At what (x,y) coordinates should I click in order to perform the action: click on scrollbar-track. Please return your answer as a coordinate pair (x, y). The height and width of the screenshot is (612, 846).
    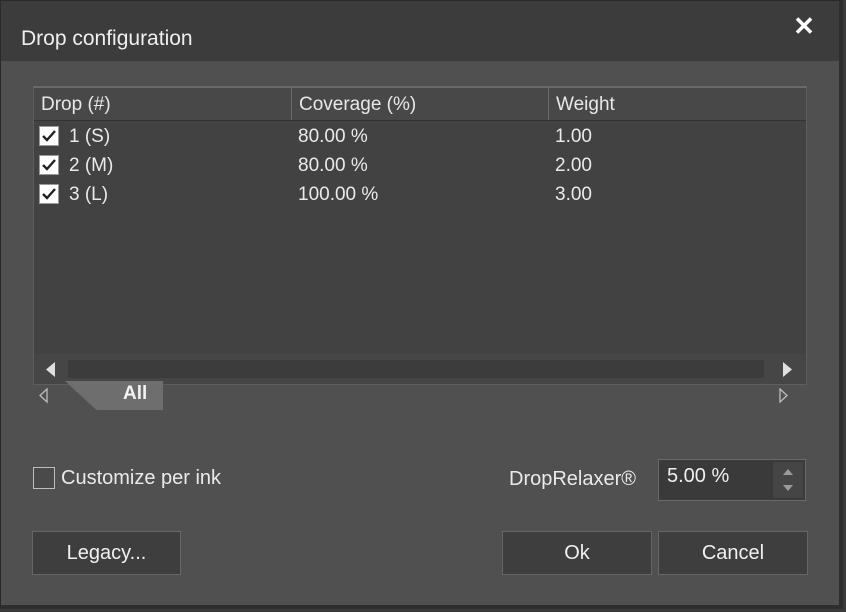
    Looking at the image, I should click on (416, 369).